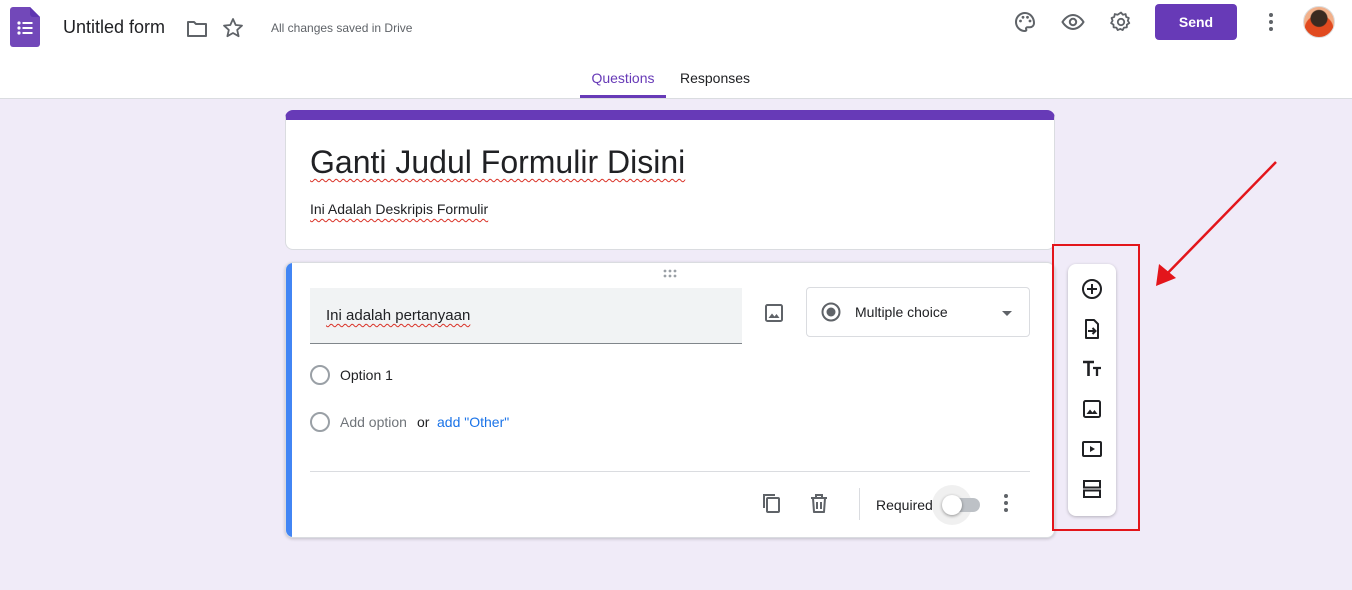  I want to click on tab-questions: Questions, so click(623, 84).